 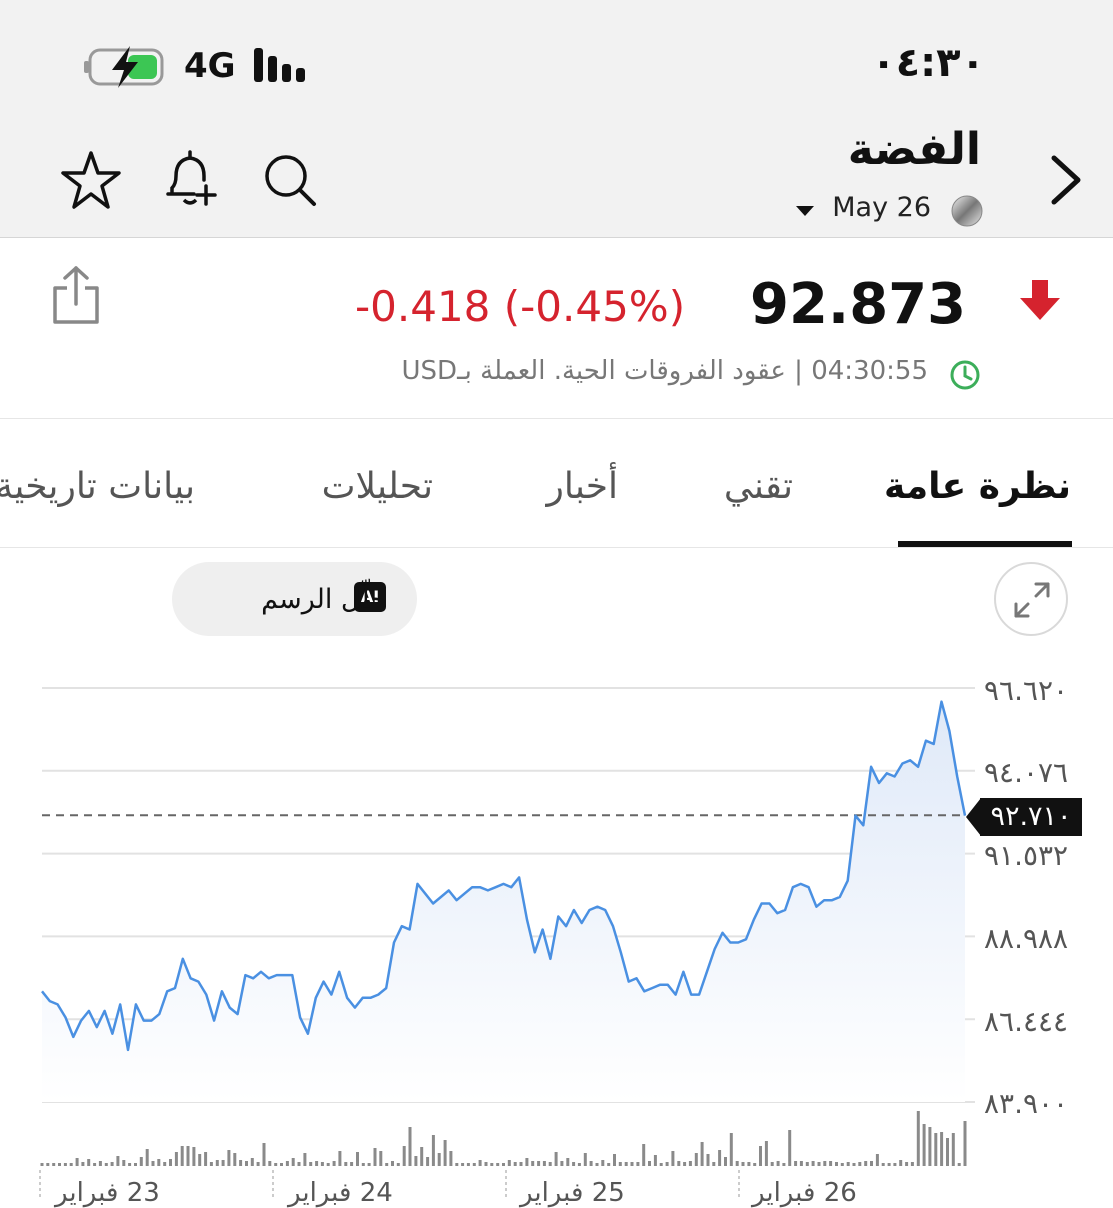 I want to click on share-icon, so click(x=76, y=296).